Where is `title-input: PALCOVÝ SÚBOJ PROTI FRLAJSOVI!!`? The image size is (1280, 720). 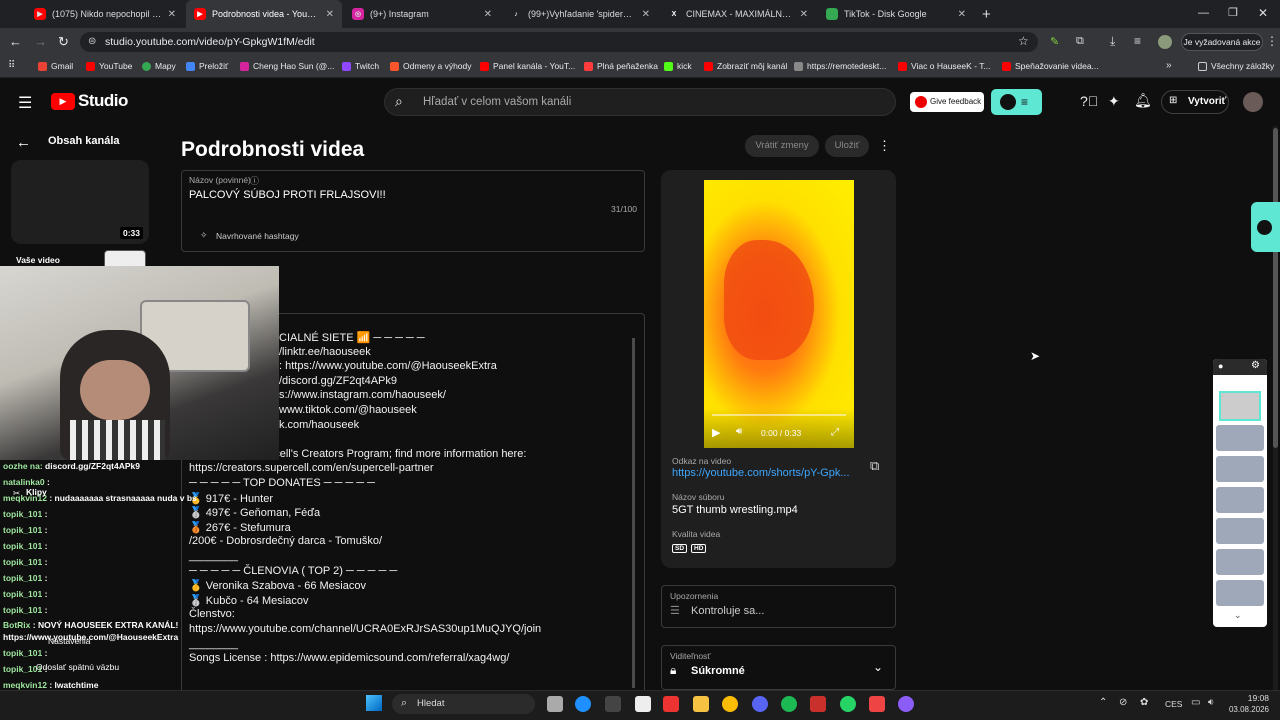 title-input: PALCOVÝ SÚBOJ PROTI FRLAJSOVI!! is located at coordinates (287, 195).